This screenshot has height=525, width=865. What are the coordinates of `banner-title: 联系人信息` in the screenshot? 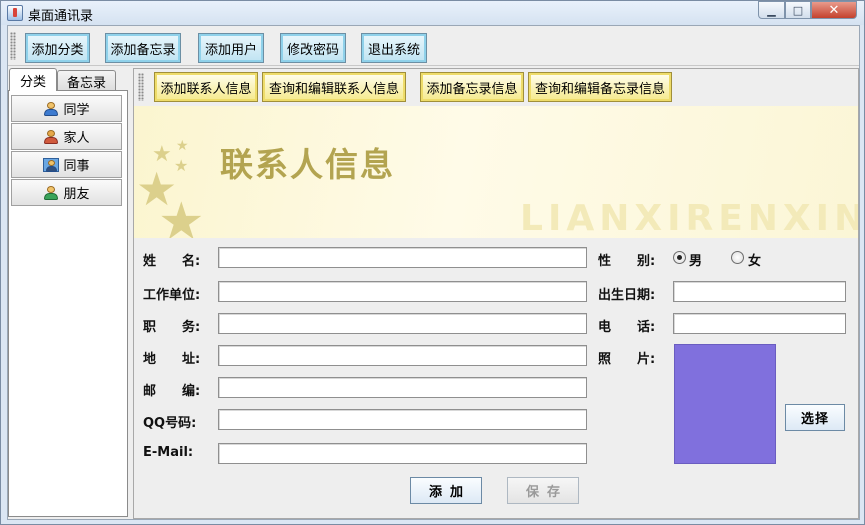 It's located at (307, 164).